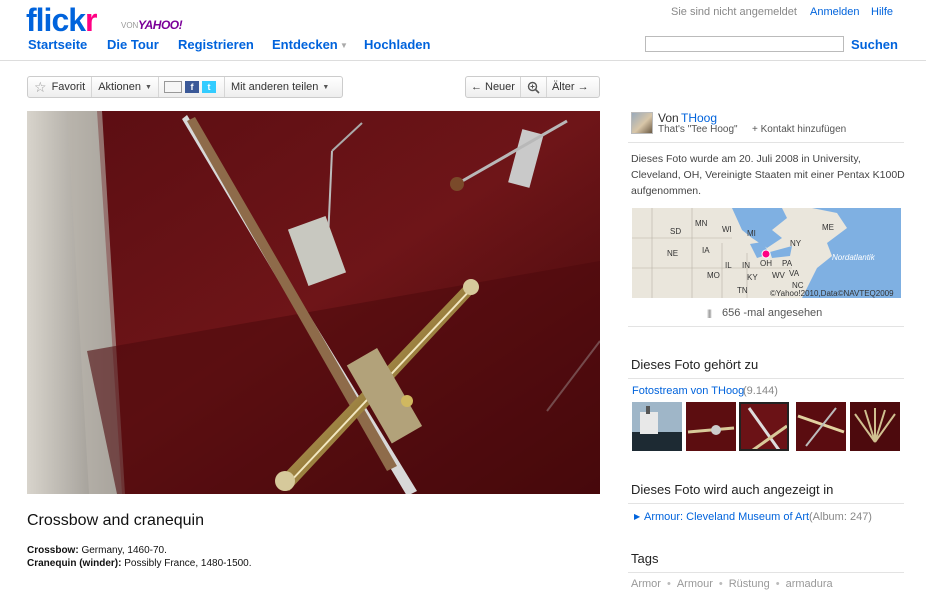 The height and width of the screenshot is (590, 926). Describe the element at coordinates (172, 87) in the screenshot. I see `mail-icon` at that location.